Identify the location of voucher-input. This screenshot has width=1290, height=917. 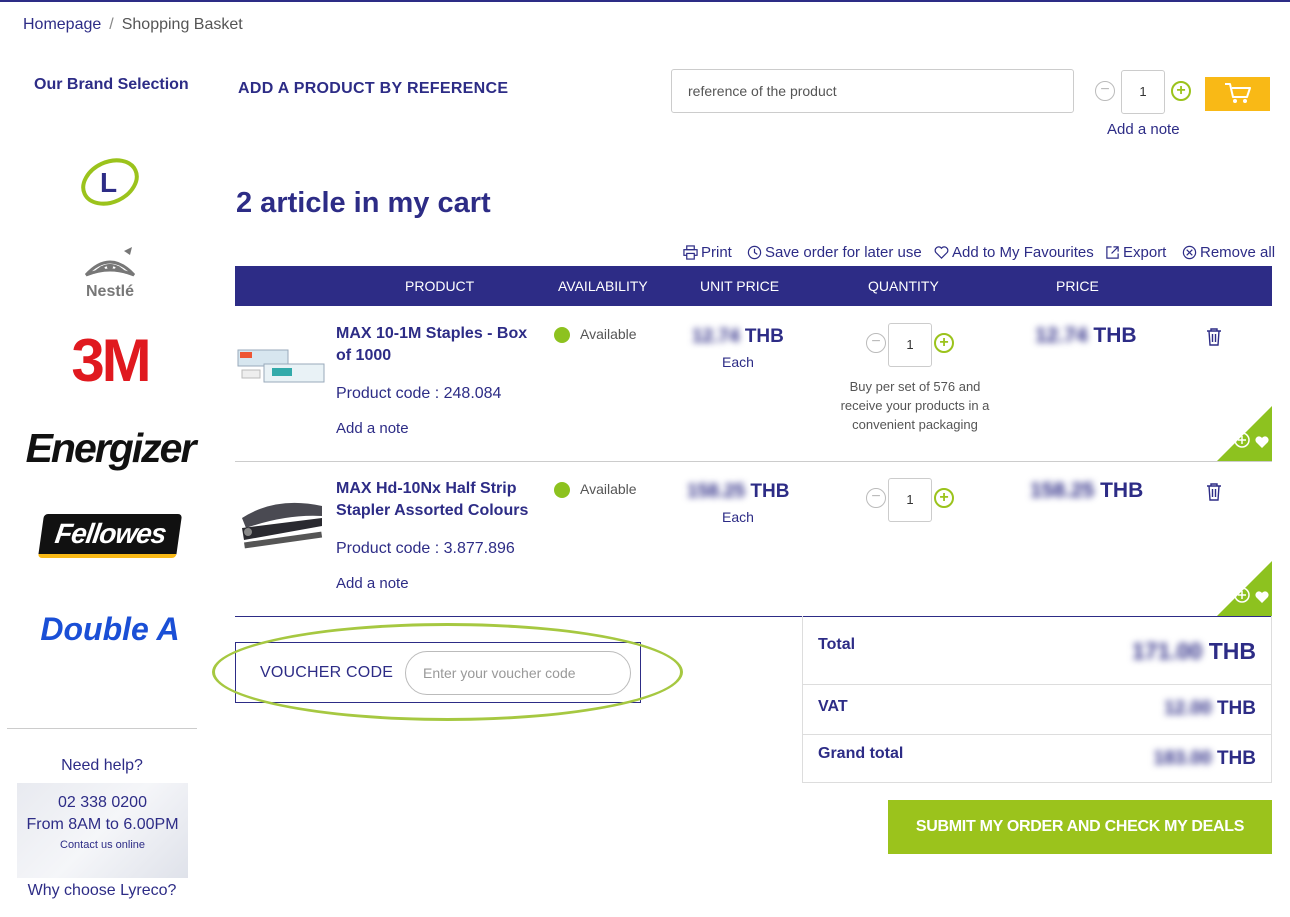
(518, 673).